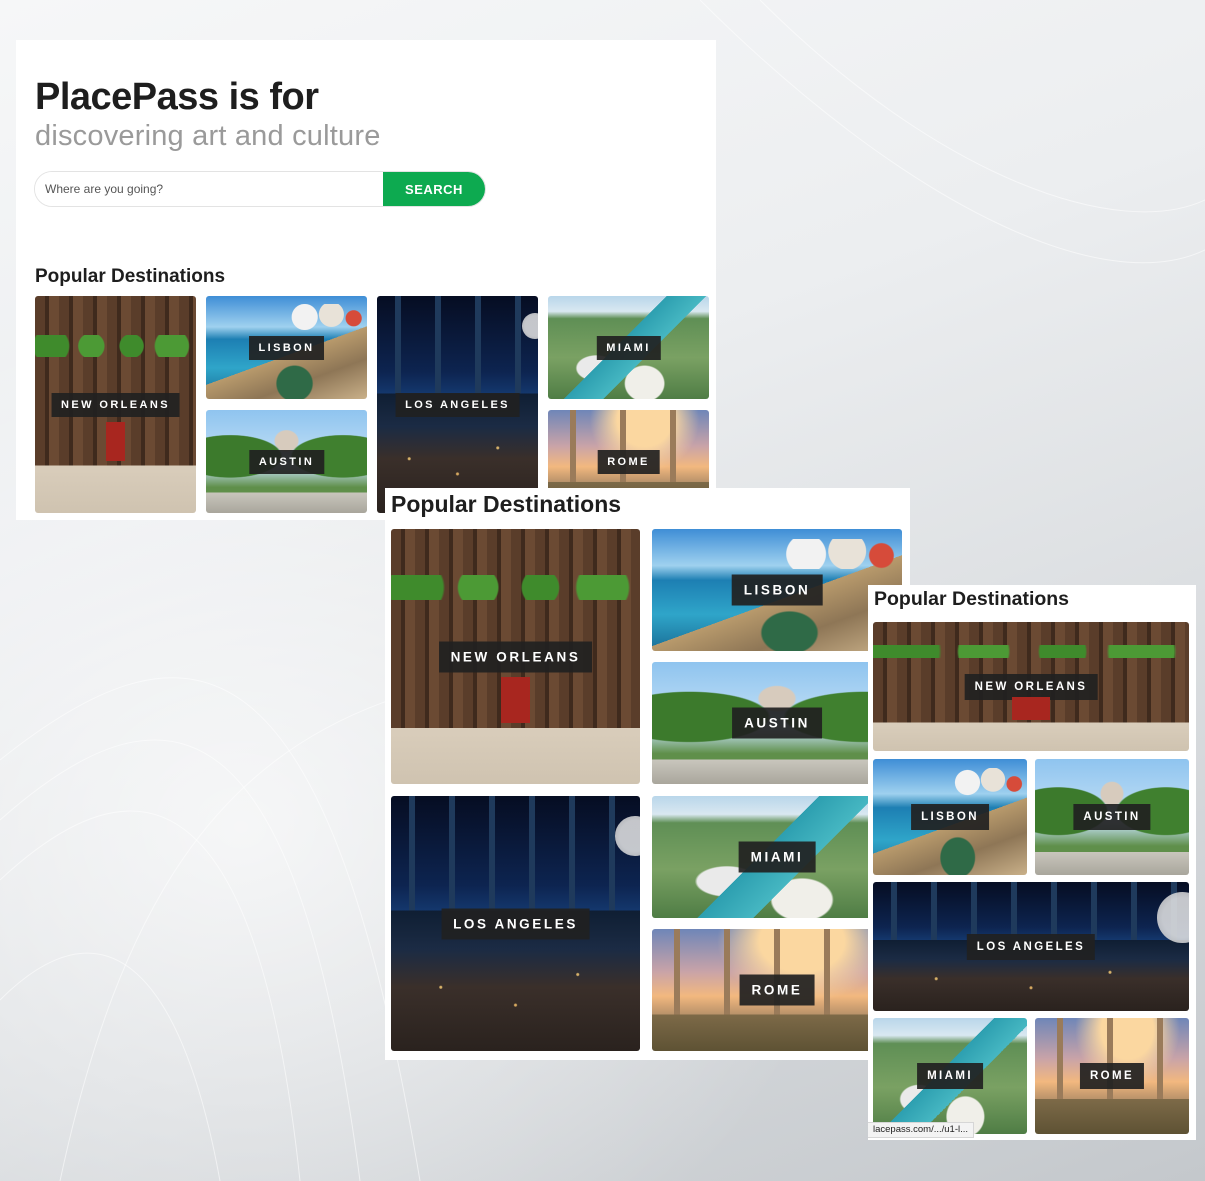  I want to click on search-bar: SEARCH, so click(260, 189).